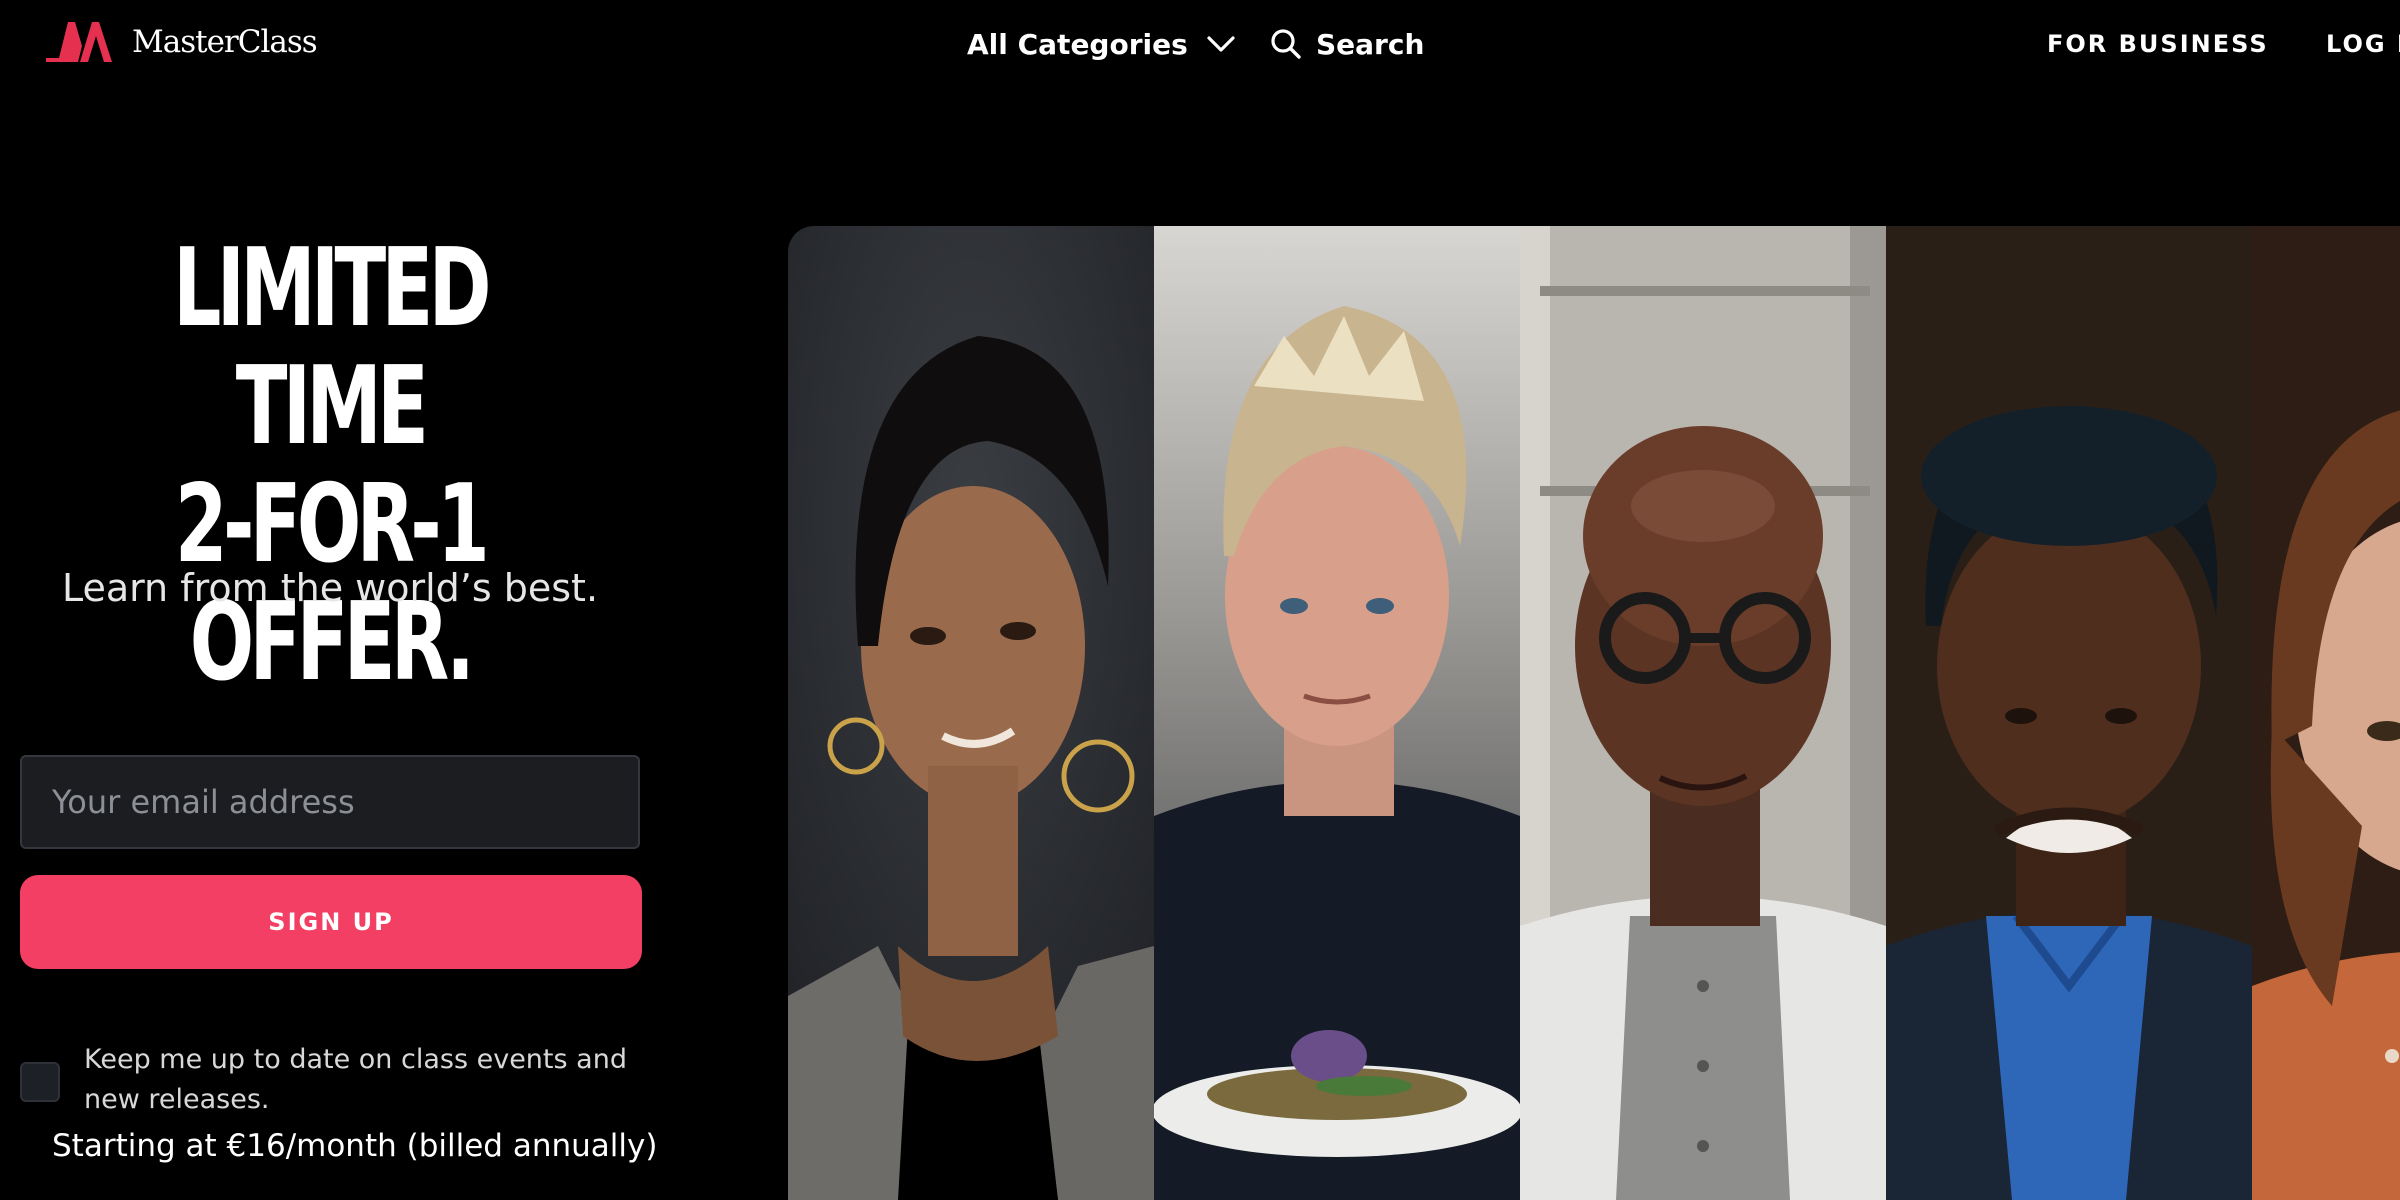  I want to click on search-icon, so click(1286, 44).